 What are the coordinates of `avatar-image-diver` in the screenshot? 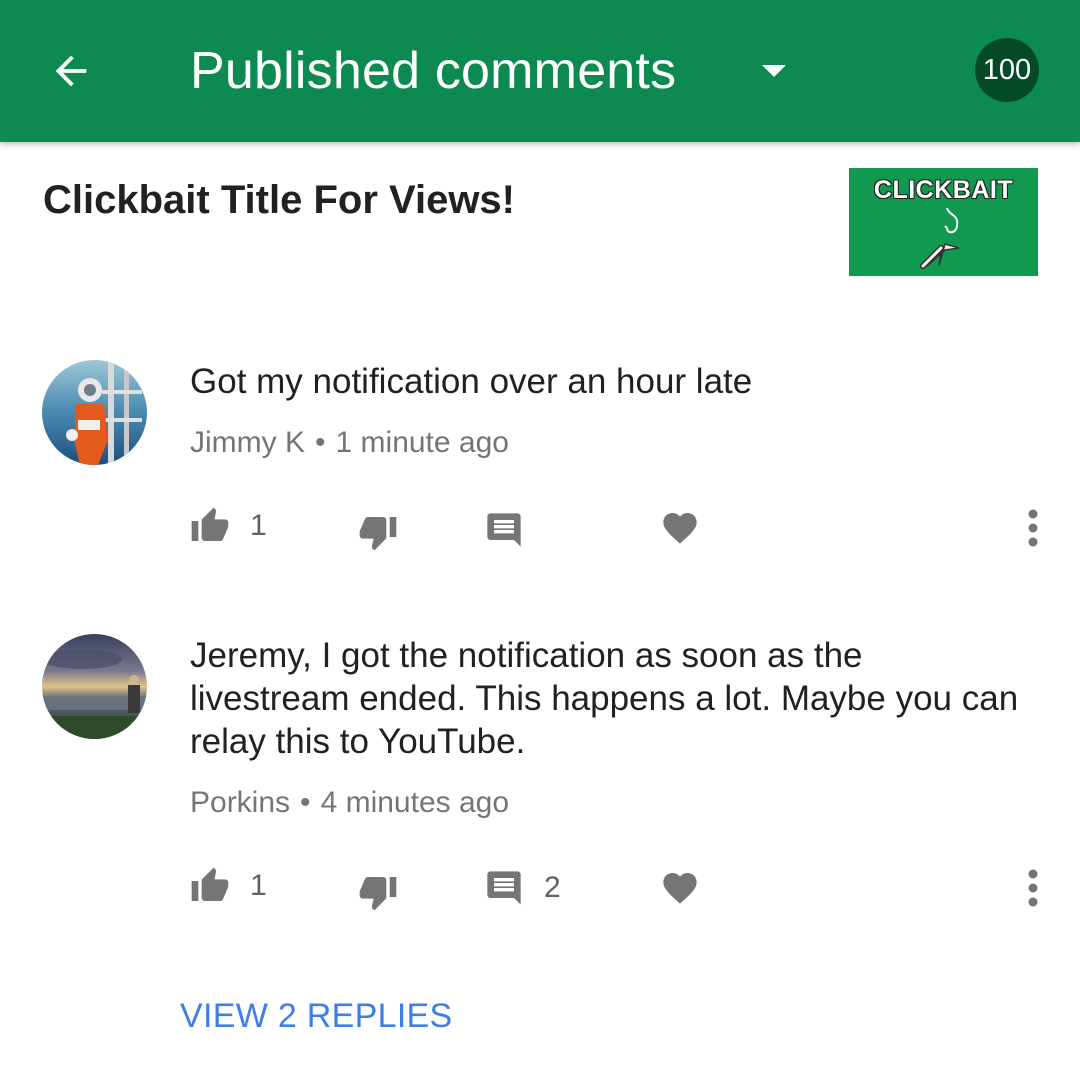 It's located at (94, 412).